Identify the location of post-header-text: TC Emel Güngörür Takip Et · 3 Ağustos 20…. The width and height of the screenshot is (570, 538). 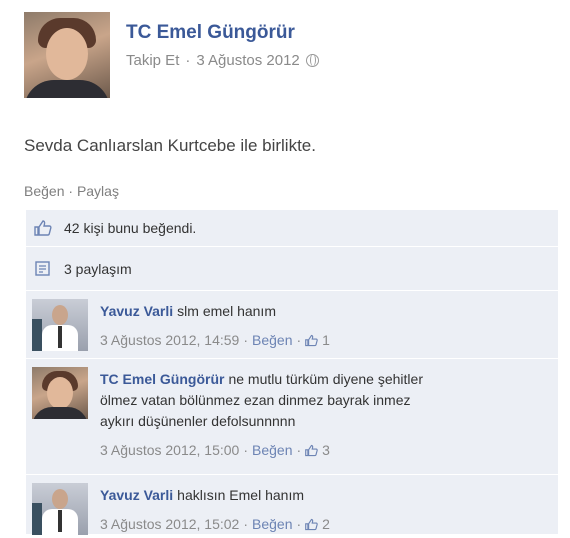
(222, 60).